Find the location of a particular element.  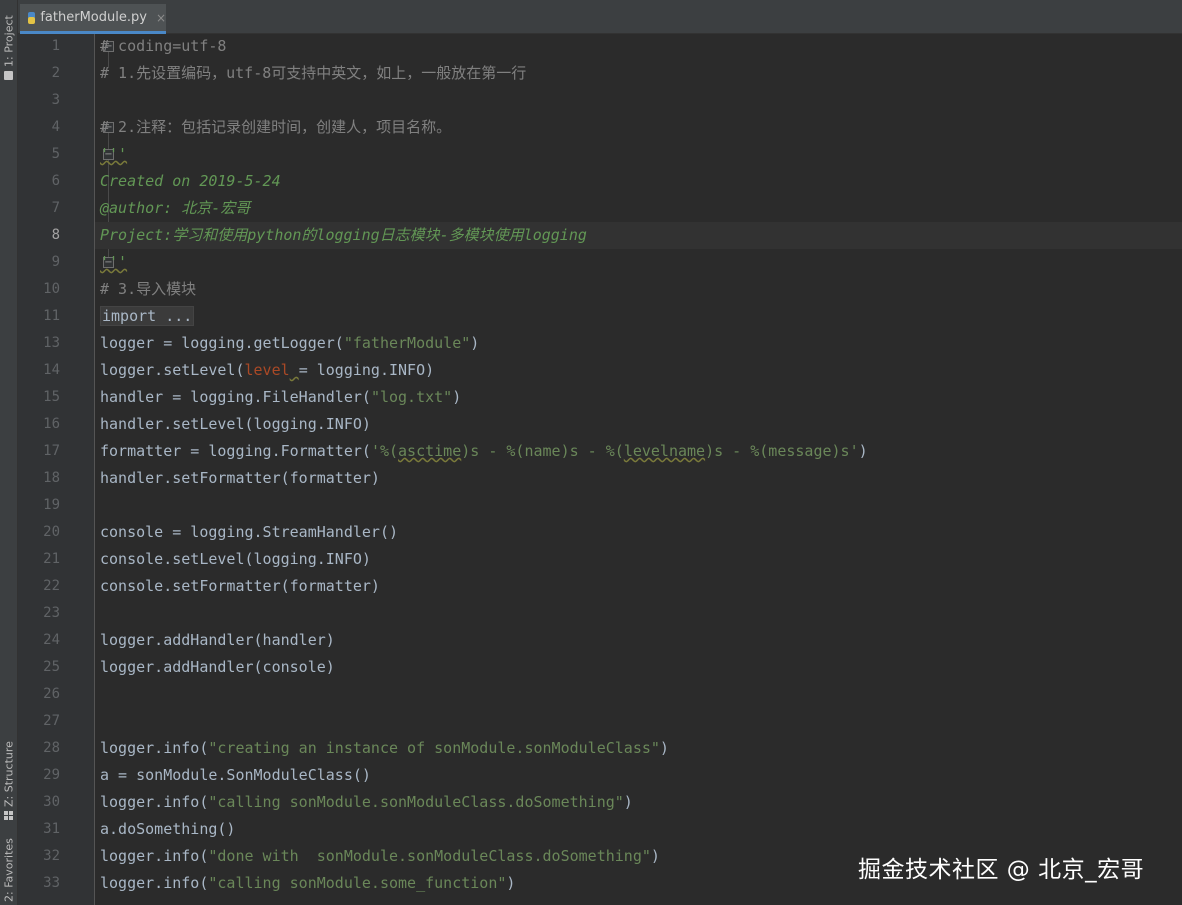

line-number: 18 is located at coordinates (51, 478).